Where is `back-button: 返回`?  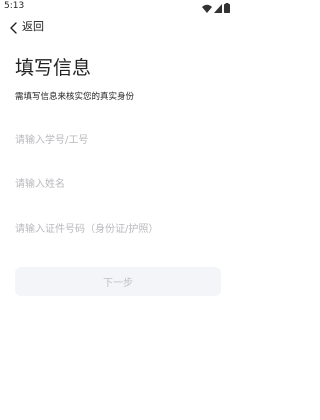 back-button: 返回 is located at coordinates (26, 27).